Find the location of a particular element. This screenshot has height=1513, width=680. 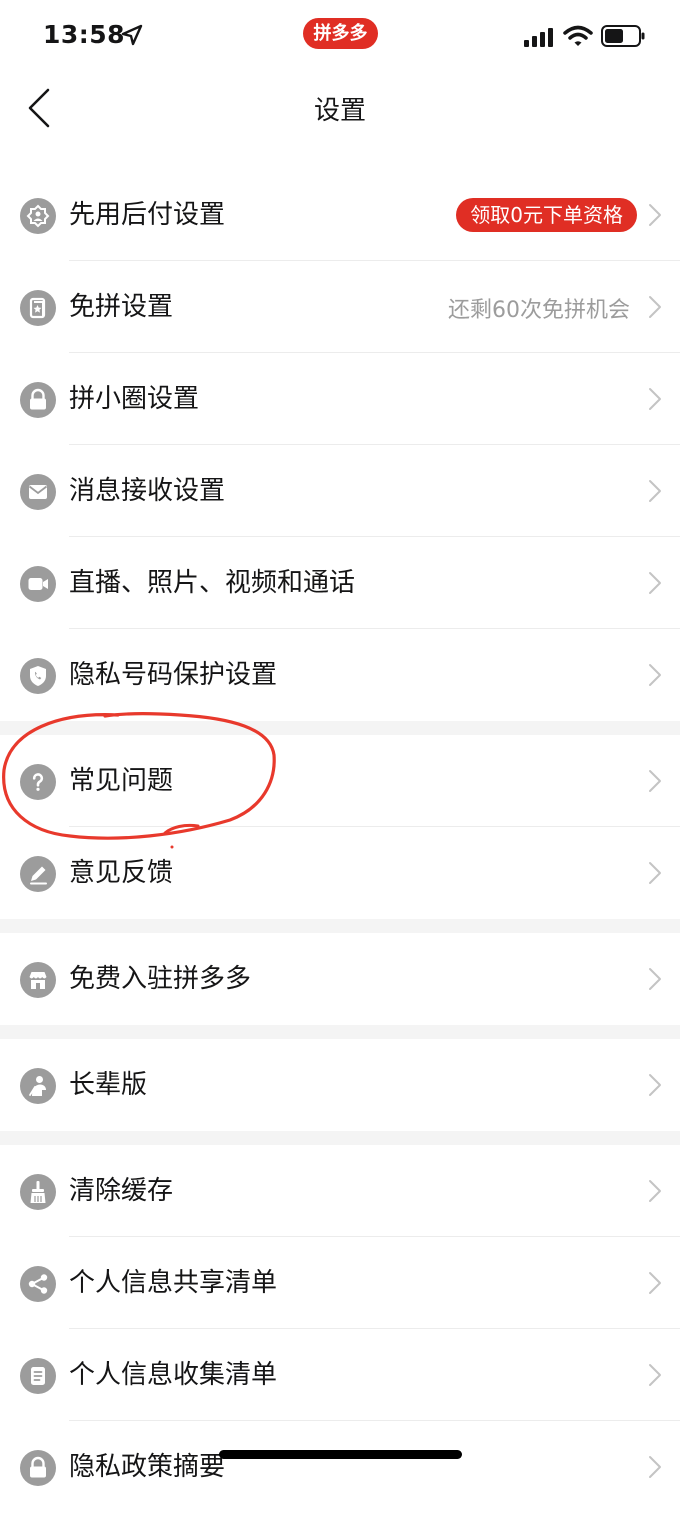

settings-row-privacy-number: 隐私号码保护设置 is located at coordinates (340, 675).